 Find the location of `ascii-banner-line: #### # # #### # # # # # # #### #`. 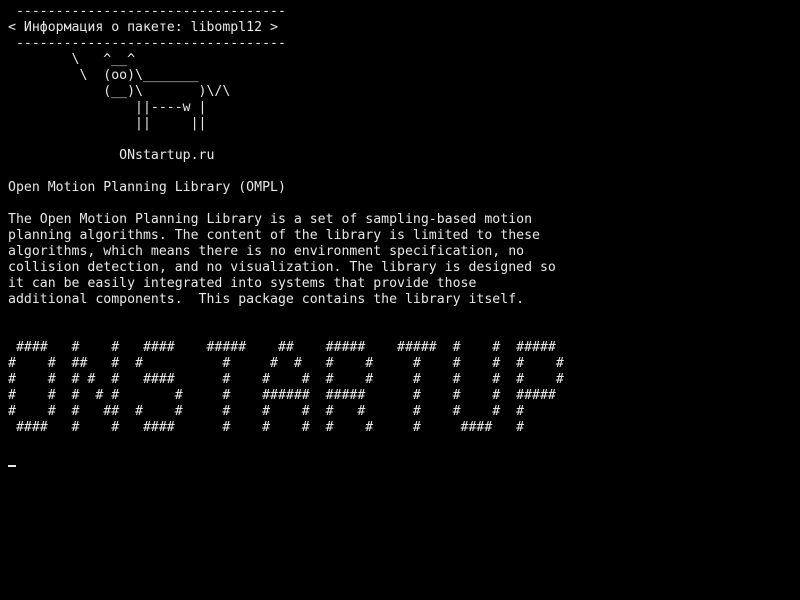

ascii-banner-line: #### # # #### # # # # # # #### # is located at coordinates (266, 427).